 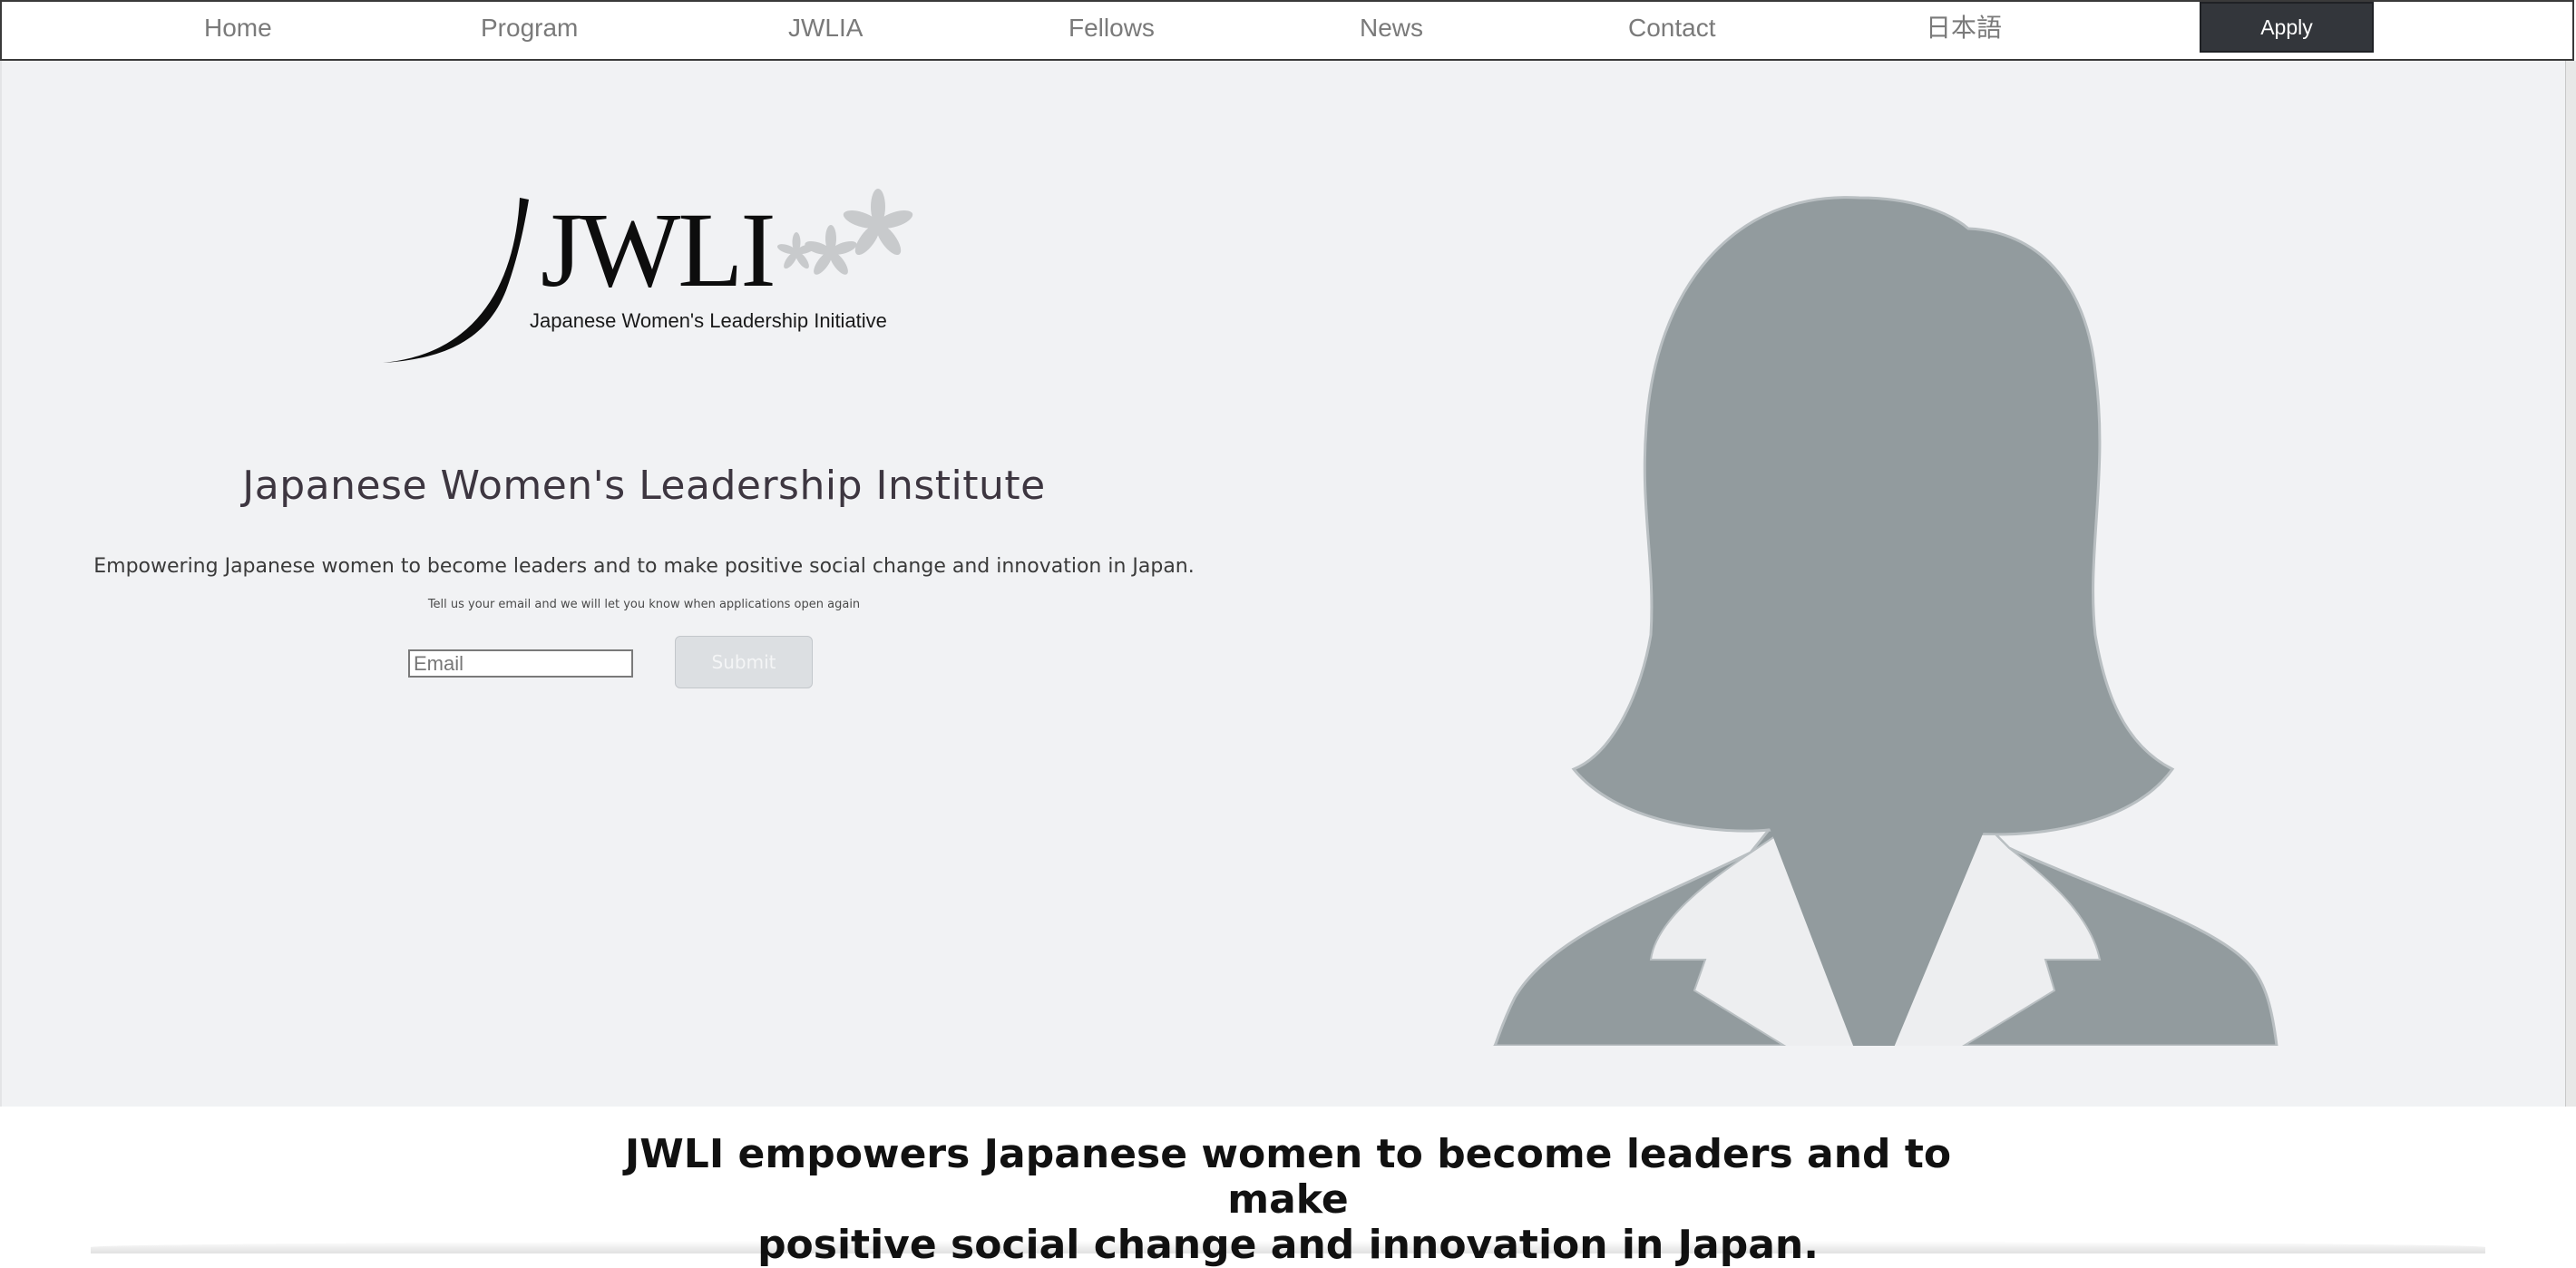 What do you see at coordinates (1391, 28) in the screenshot?
I see `nav-news-link: News` at bounding box center [1391, 28].